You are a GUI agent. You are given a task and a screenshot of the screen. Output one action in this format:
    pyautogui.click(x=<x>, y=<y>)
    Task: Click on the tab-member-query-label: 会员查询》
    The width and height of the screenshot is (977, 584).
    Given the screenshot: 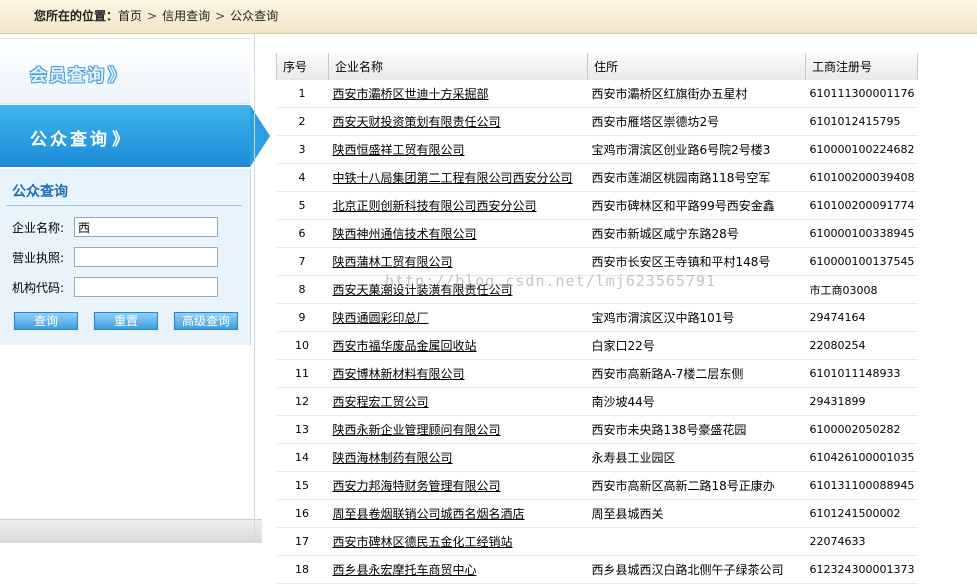 What is the action you would take?
    pyautogui.click(x=78, y=73)
    